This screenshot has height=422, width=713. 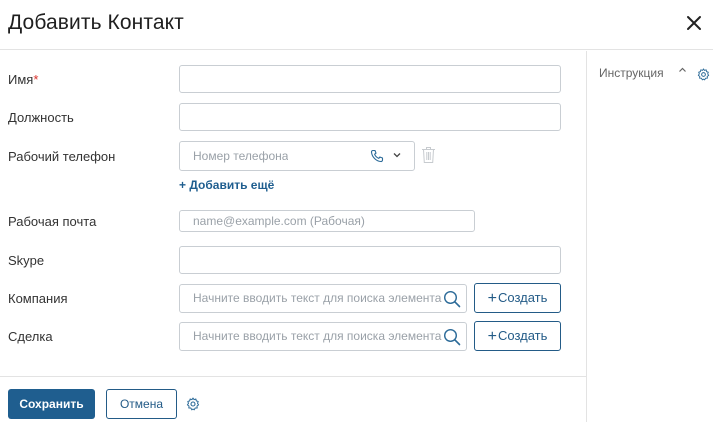 What do you see at coordinates (226, 185) in the screenshot?
I see `add-phone-link: + Добавить ещё` at bounding box center [226, 185].